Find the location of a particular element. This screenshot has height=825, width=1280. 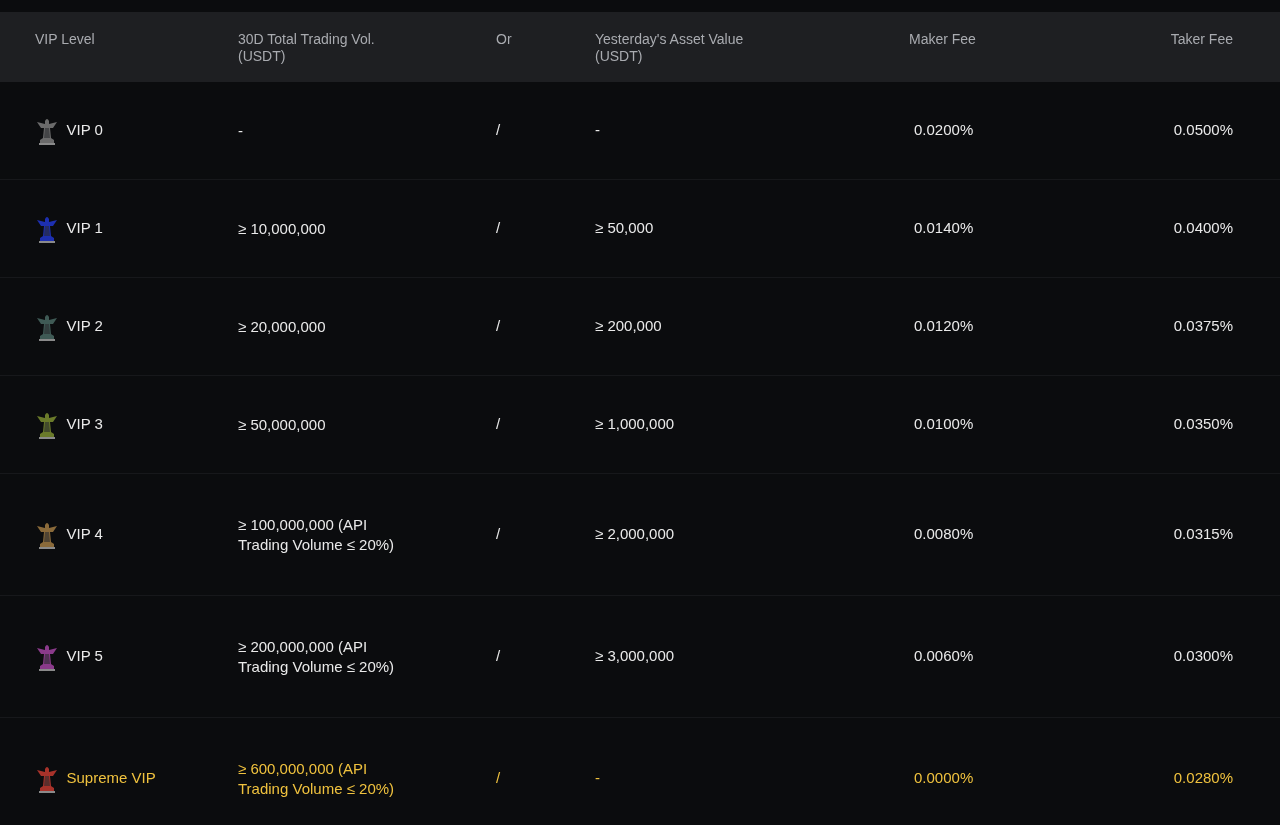

table-cell: 0.0400% is located at coordinates (1203, 228).